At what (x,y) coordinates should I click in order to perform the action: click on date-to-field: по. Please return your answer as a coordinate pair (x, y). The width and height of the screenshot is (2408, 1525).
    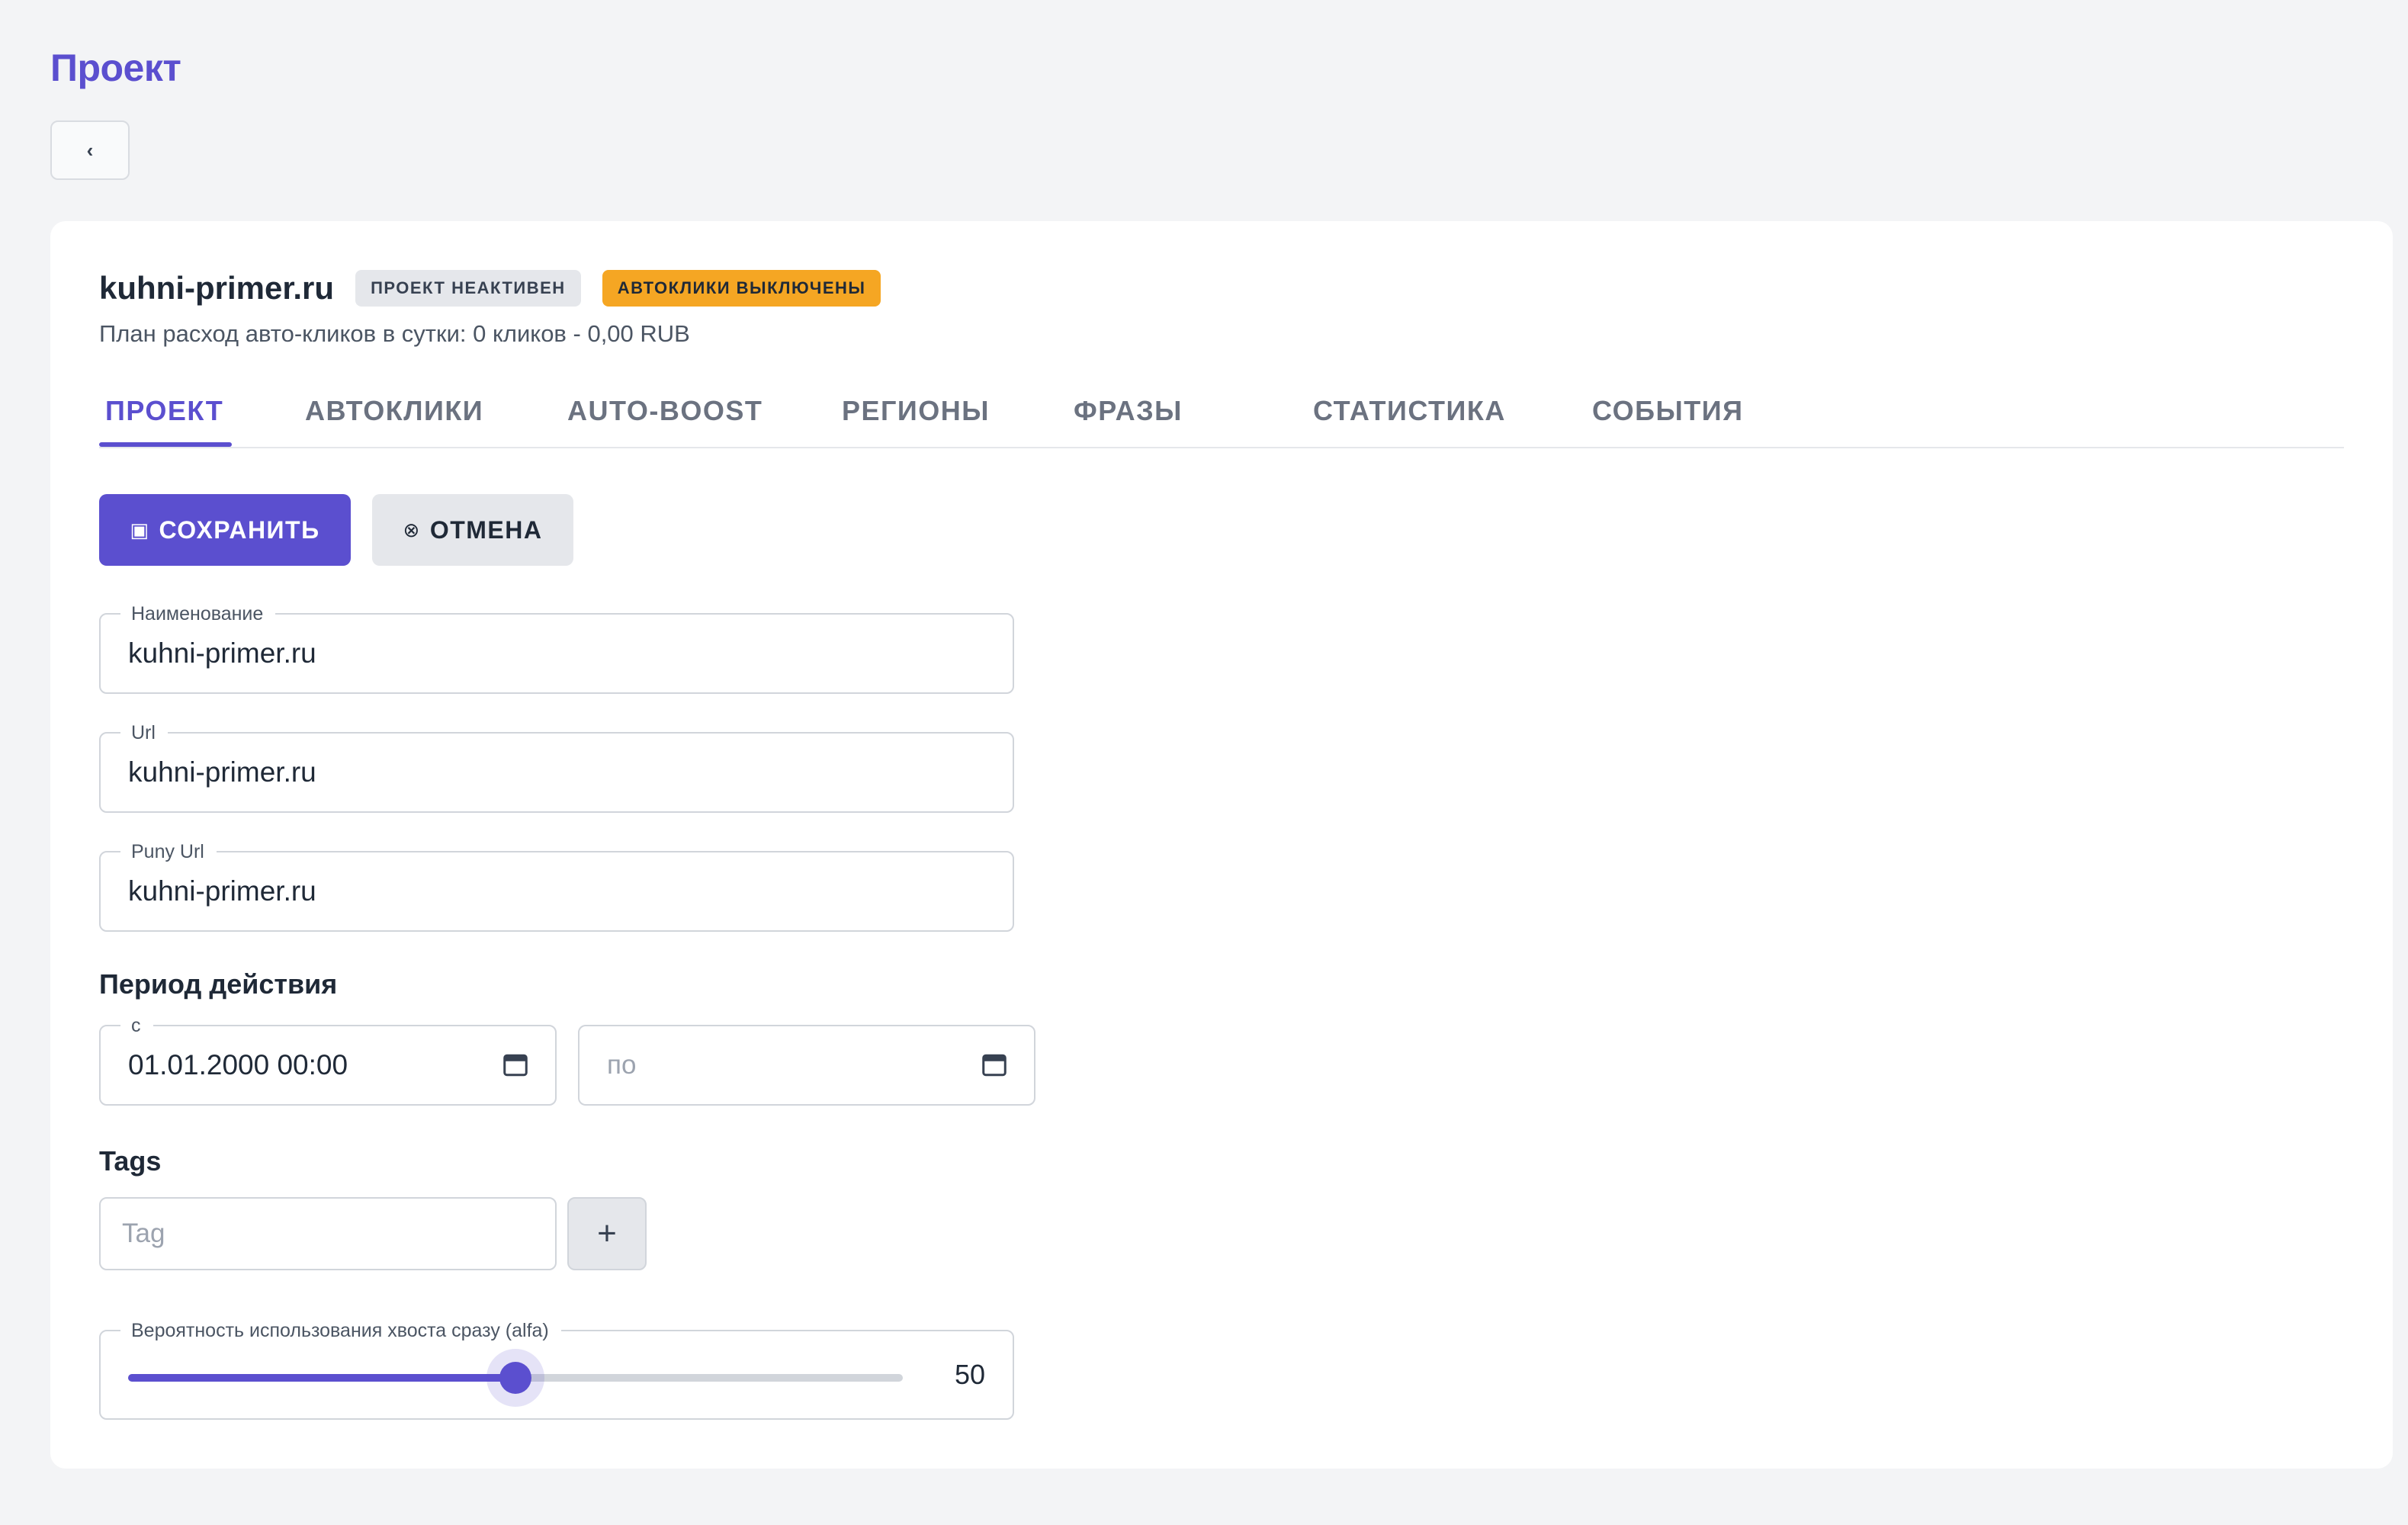
    Looking at the image, I should click on (806, 1065).